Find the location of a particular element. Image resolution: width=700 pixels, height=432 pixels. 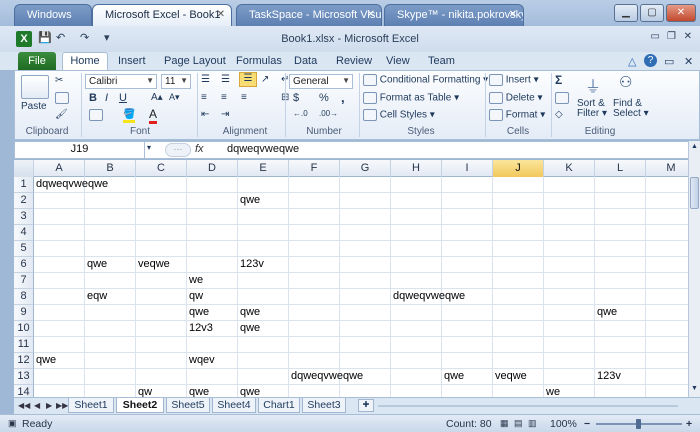

tab-team: Team is located at coordinates (441, 61).